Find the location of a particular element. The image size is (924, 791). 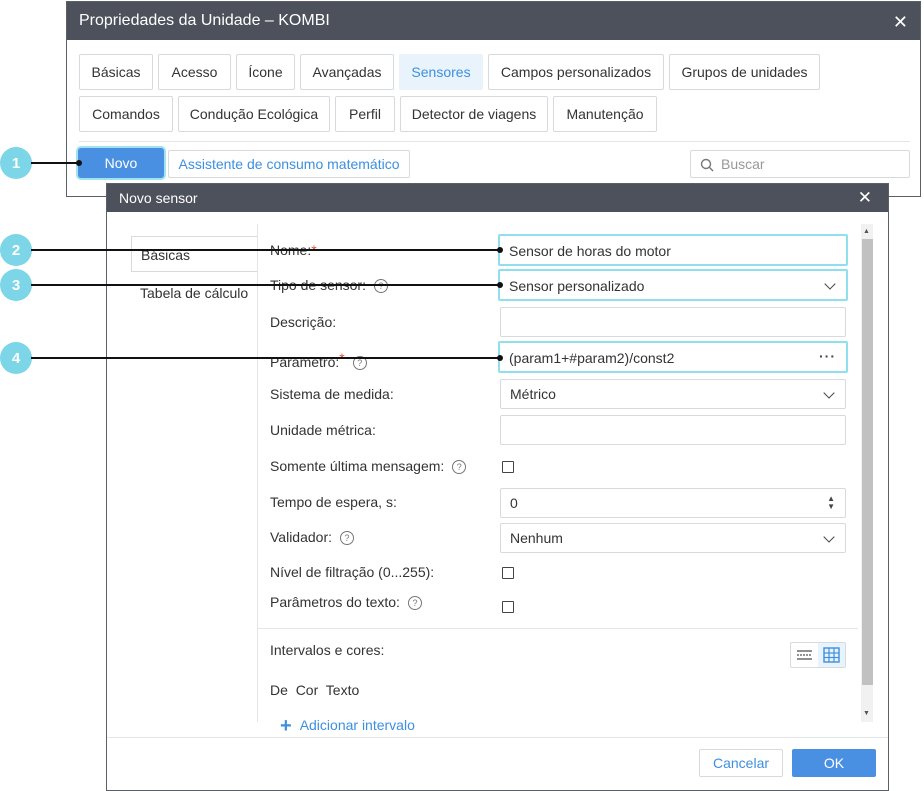

tab-acesso: Acesso is located at coordinates (194, 72).